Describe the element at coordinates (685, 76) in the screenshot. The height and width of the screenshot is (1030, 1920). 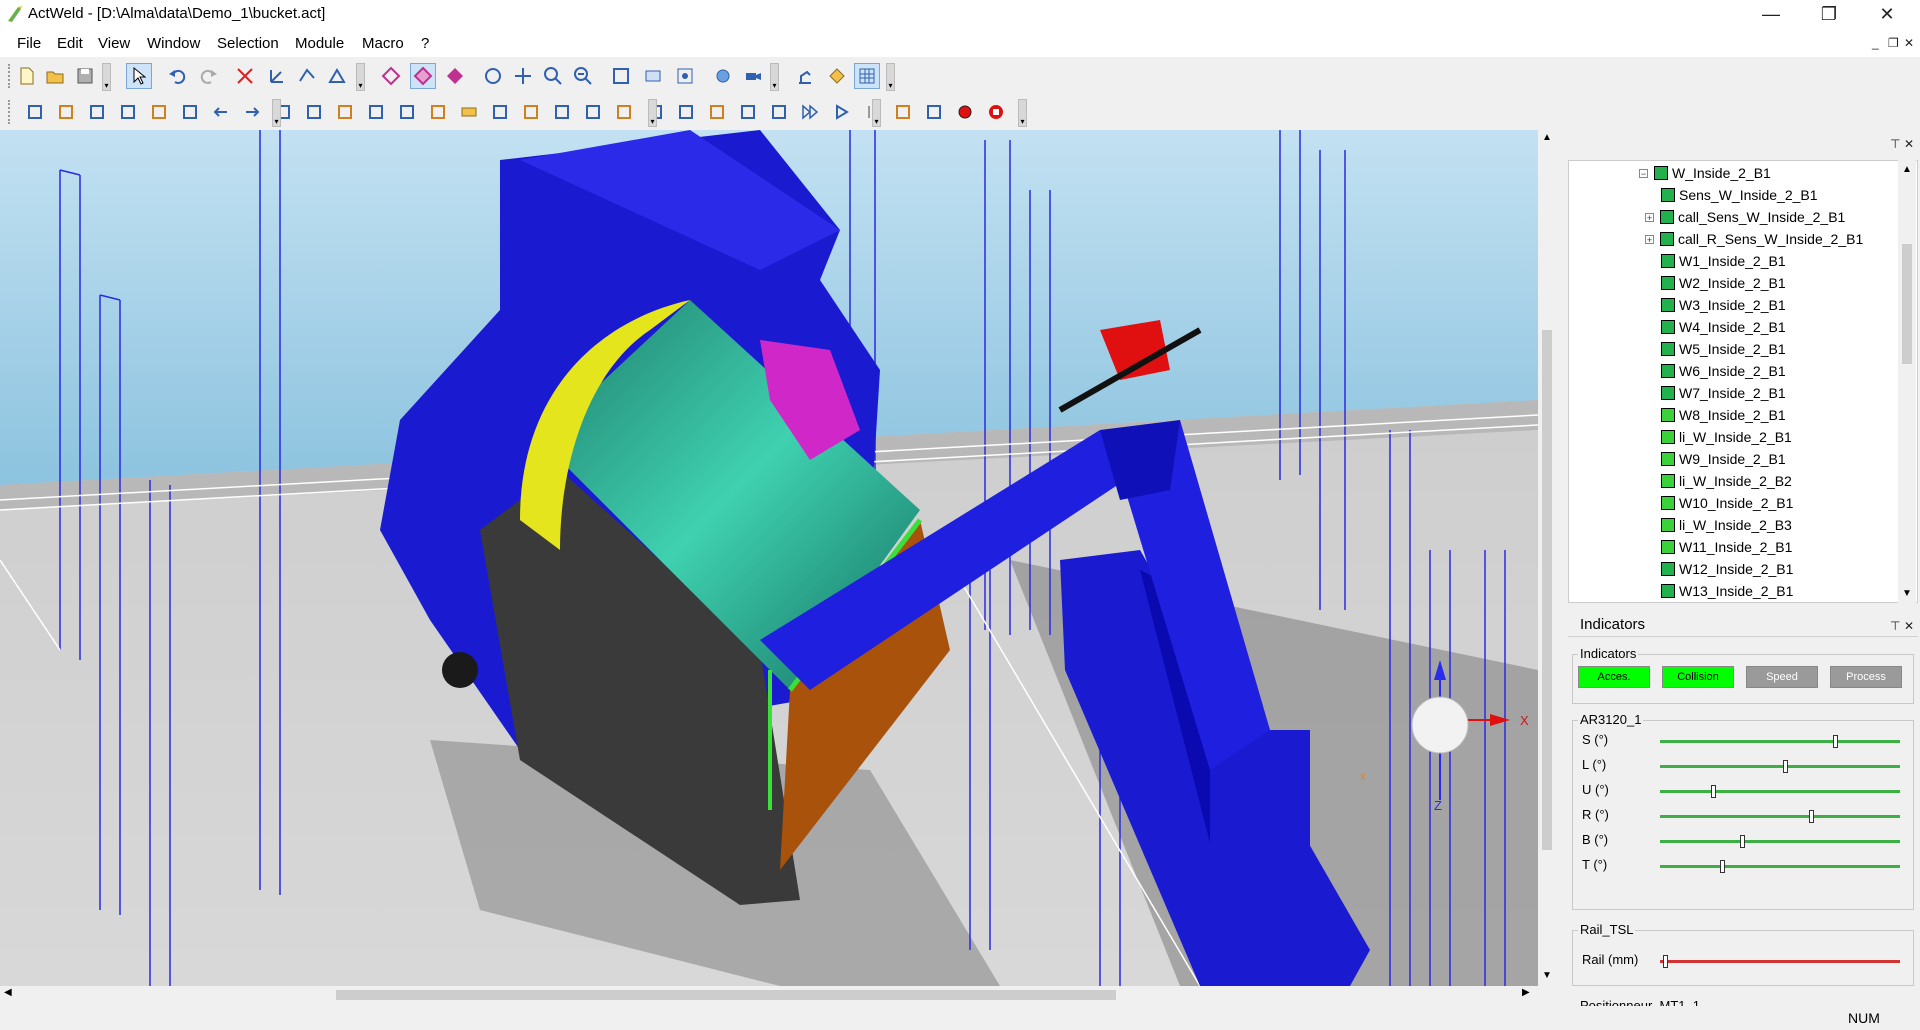
I see `camera-icon` at that location.